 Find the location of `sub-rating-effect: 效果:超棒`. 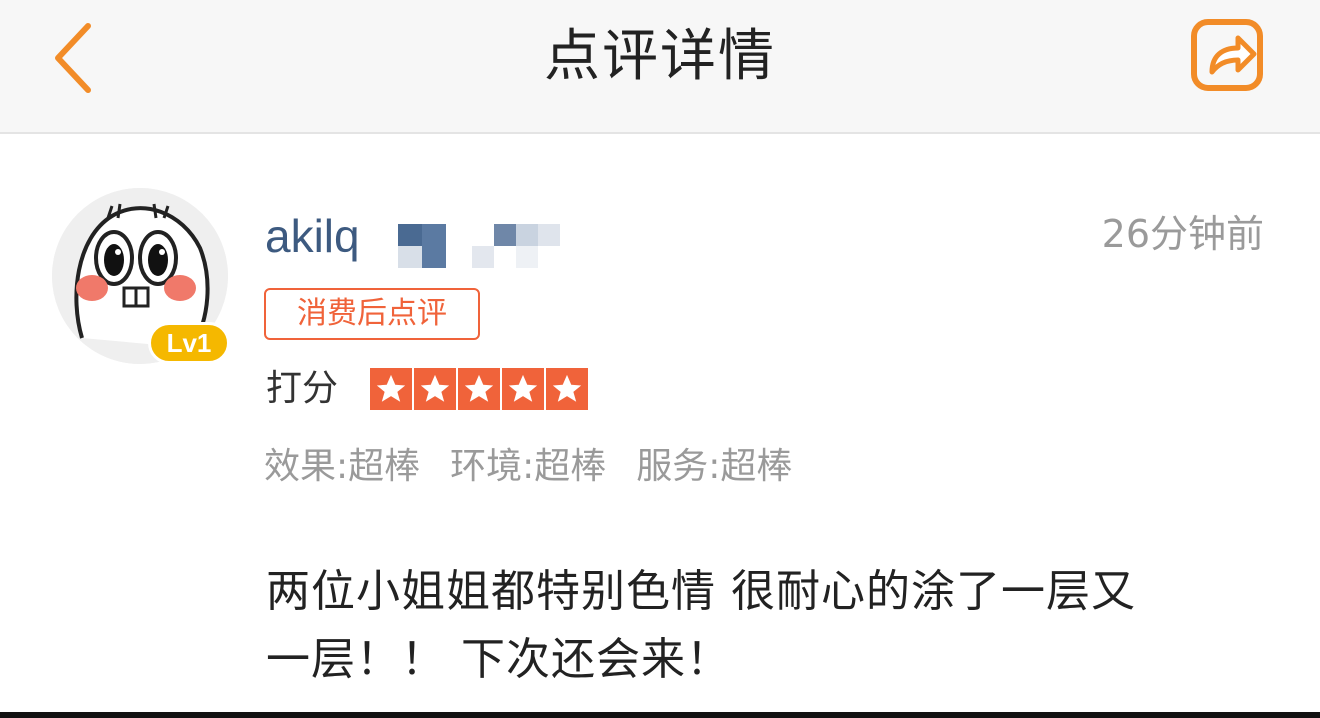

sub-rating-effect: 效果:超棒 is located at coordinates (342, 466).